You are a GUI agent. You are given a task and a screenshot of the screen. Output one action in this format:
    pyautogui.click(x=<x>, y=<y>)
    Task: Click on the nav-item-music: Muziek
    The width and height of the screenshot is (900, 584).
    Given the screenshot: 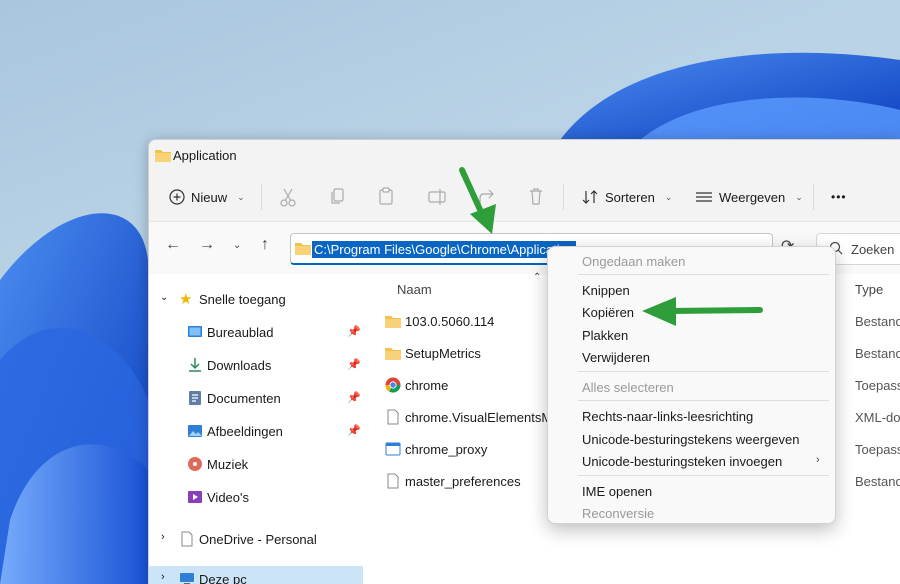 What is the action you would take?
    pyautogui.click(x=256, y=464)
    